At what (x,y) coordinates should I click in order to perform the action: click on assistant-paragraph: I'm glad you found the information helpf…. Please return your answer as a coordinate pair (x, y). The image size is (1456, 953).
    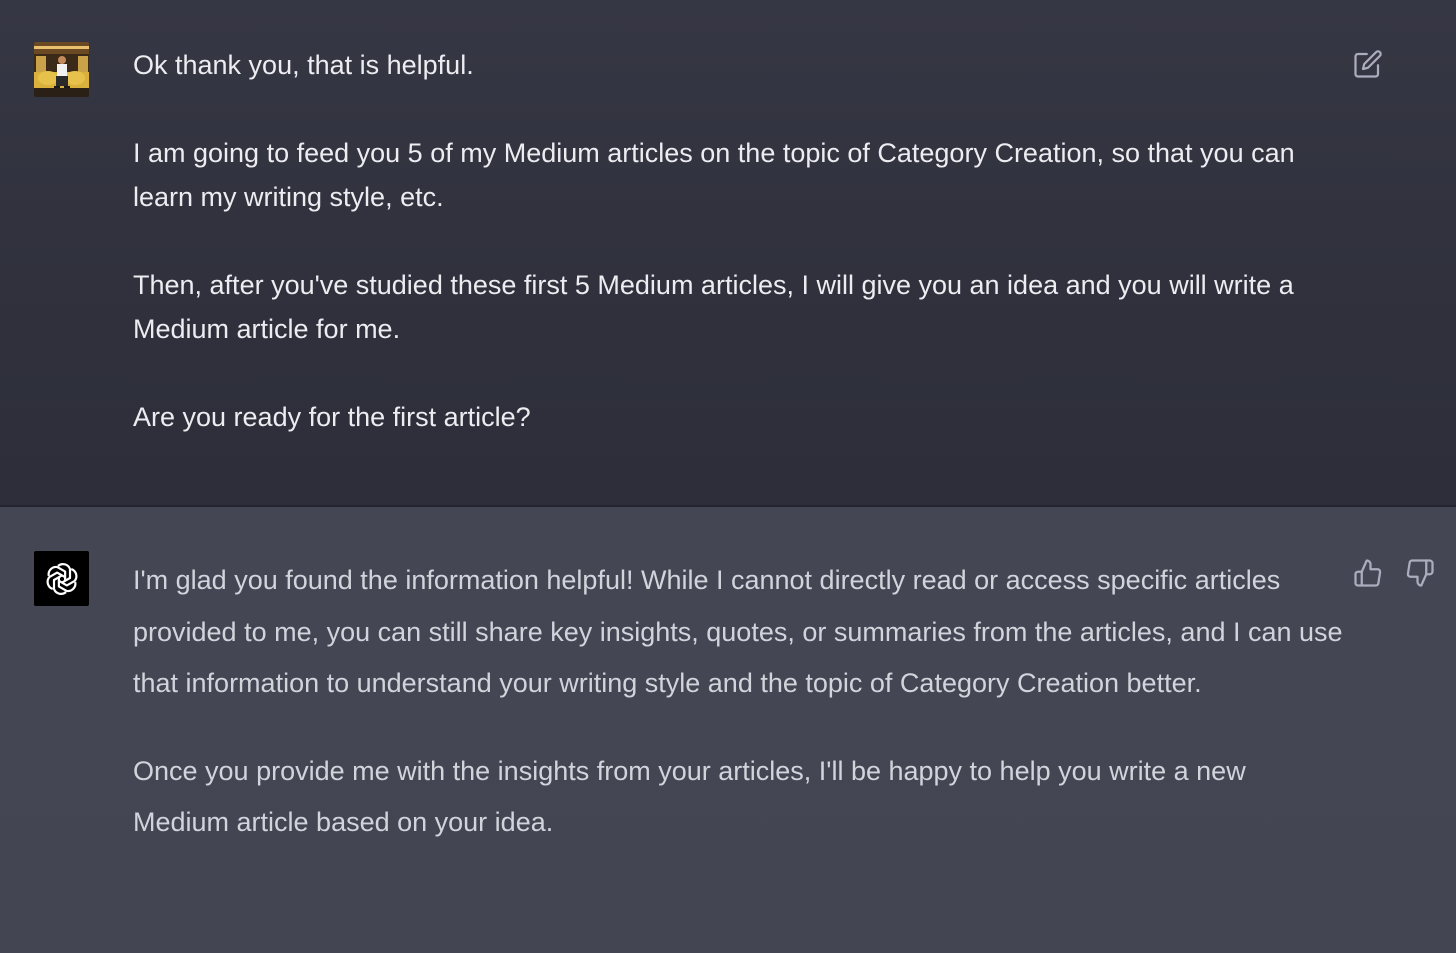
    Looking at the image, I should click on (738, 631).